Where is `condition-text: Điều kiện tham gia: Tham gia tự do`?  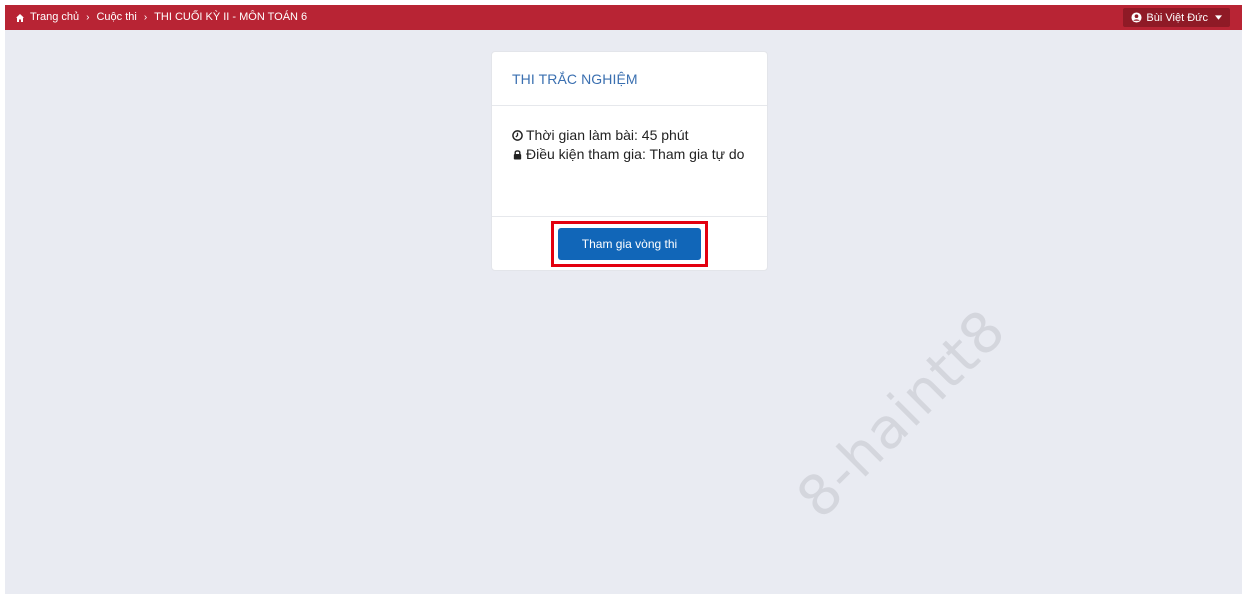 condition-text: Điều kiện tham gia: Tham gia tự do is located at coordinates (635, 154).